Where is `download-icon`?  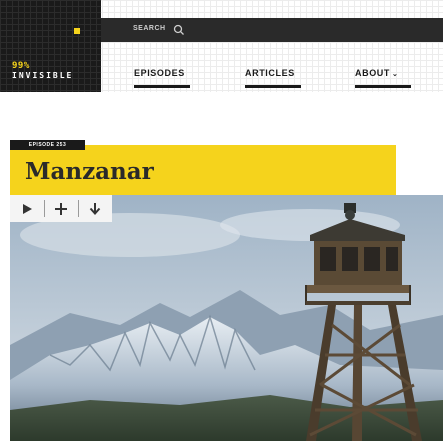 download-icon is located at coordinates (95, 208).